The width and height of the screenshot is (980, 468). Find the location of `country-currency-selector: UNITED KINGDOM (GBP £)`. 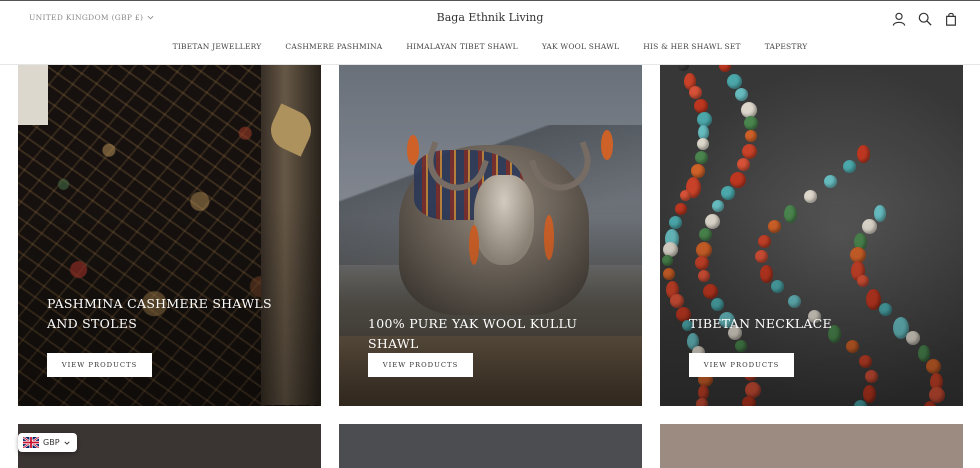

country-currency-selector: UNITED KINGDOM (GBP £) is located at coordinates (91, 17).